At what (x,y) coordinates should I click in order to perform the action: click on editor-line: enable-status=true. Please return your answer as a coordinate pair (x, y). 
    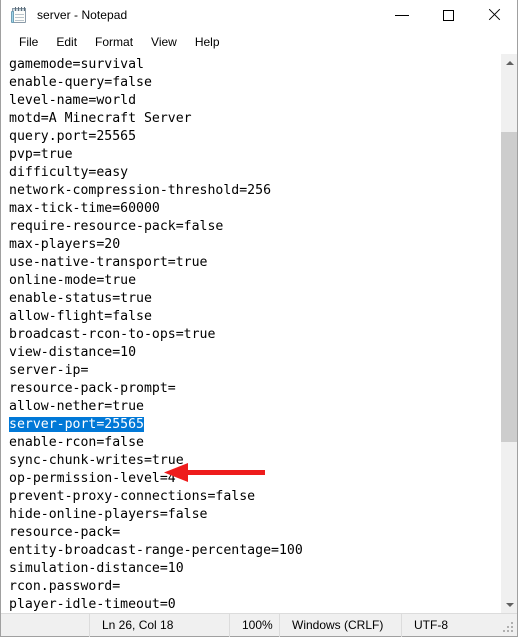
    Looking at the image, I should click on (254, 299).